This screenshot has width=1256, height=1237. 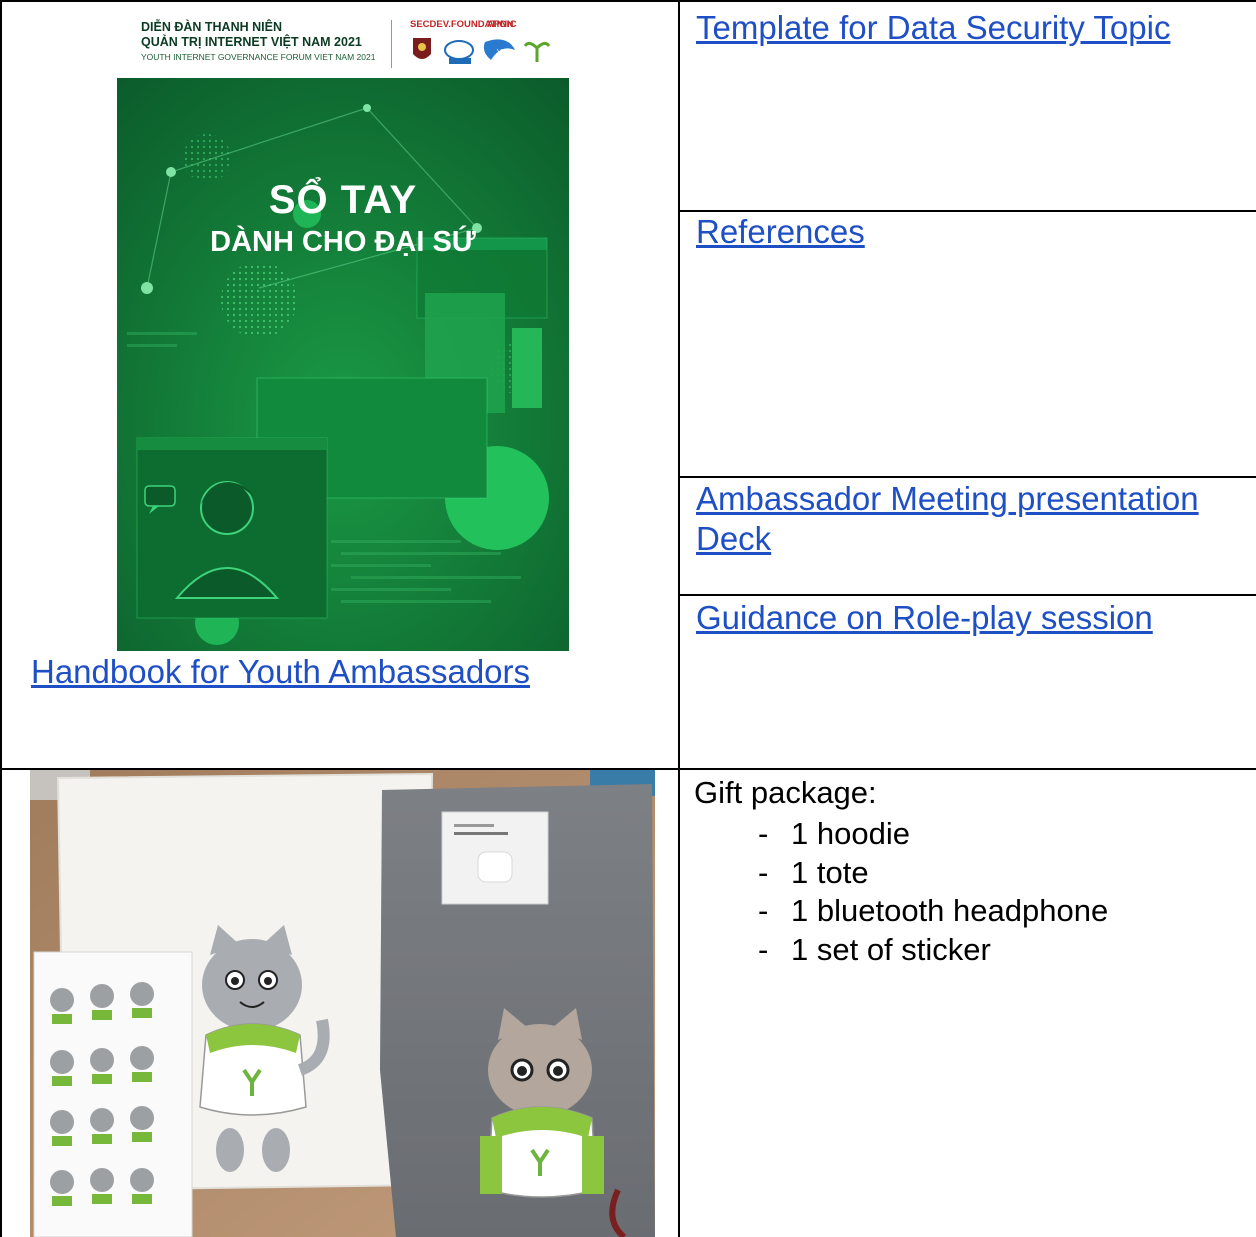 I want to click on gift-item-label: 1 bluetooth headphone, so click(x=950, y=910).